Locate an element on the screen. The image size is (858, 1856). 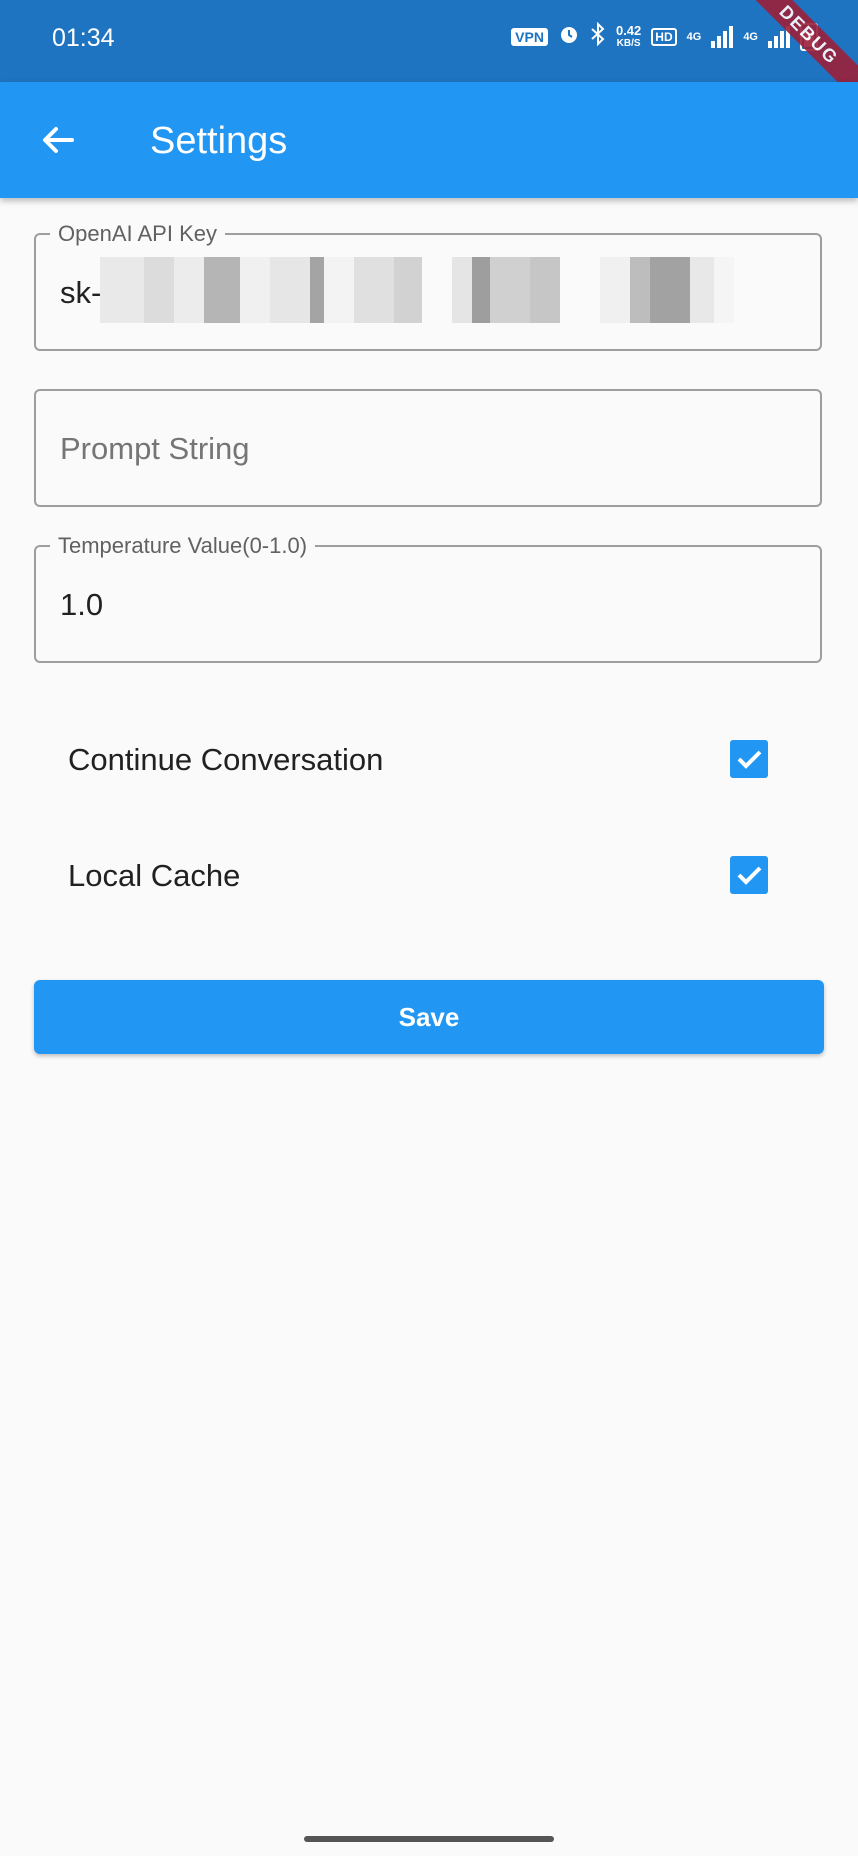
save-button: Save is located at coordinates (429, 1017).